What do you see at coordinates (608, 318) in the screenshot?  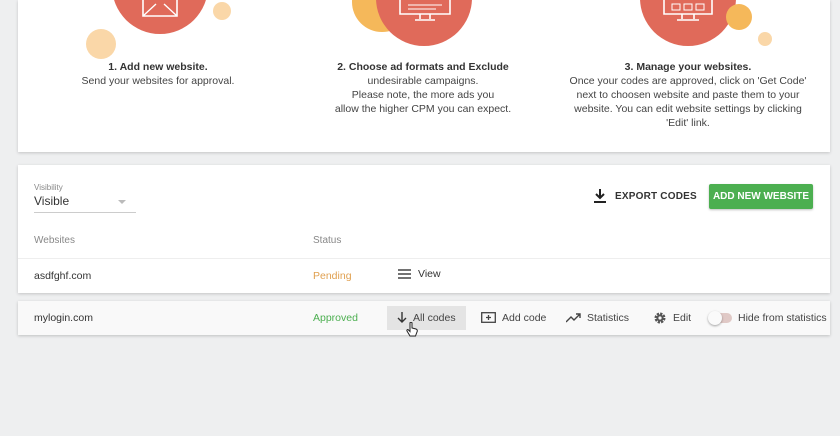 I see `statistics-label: Statistics` at bounding box center [608, 318].